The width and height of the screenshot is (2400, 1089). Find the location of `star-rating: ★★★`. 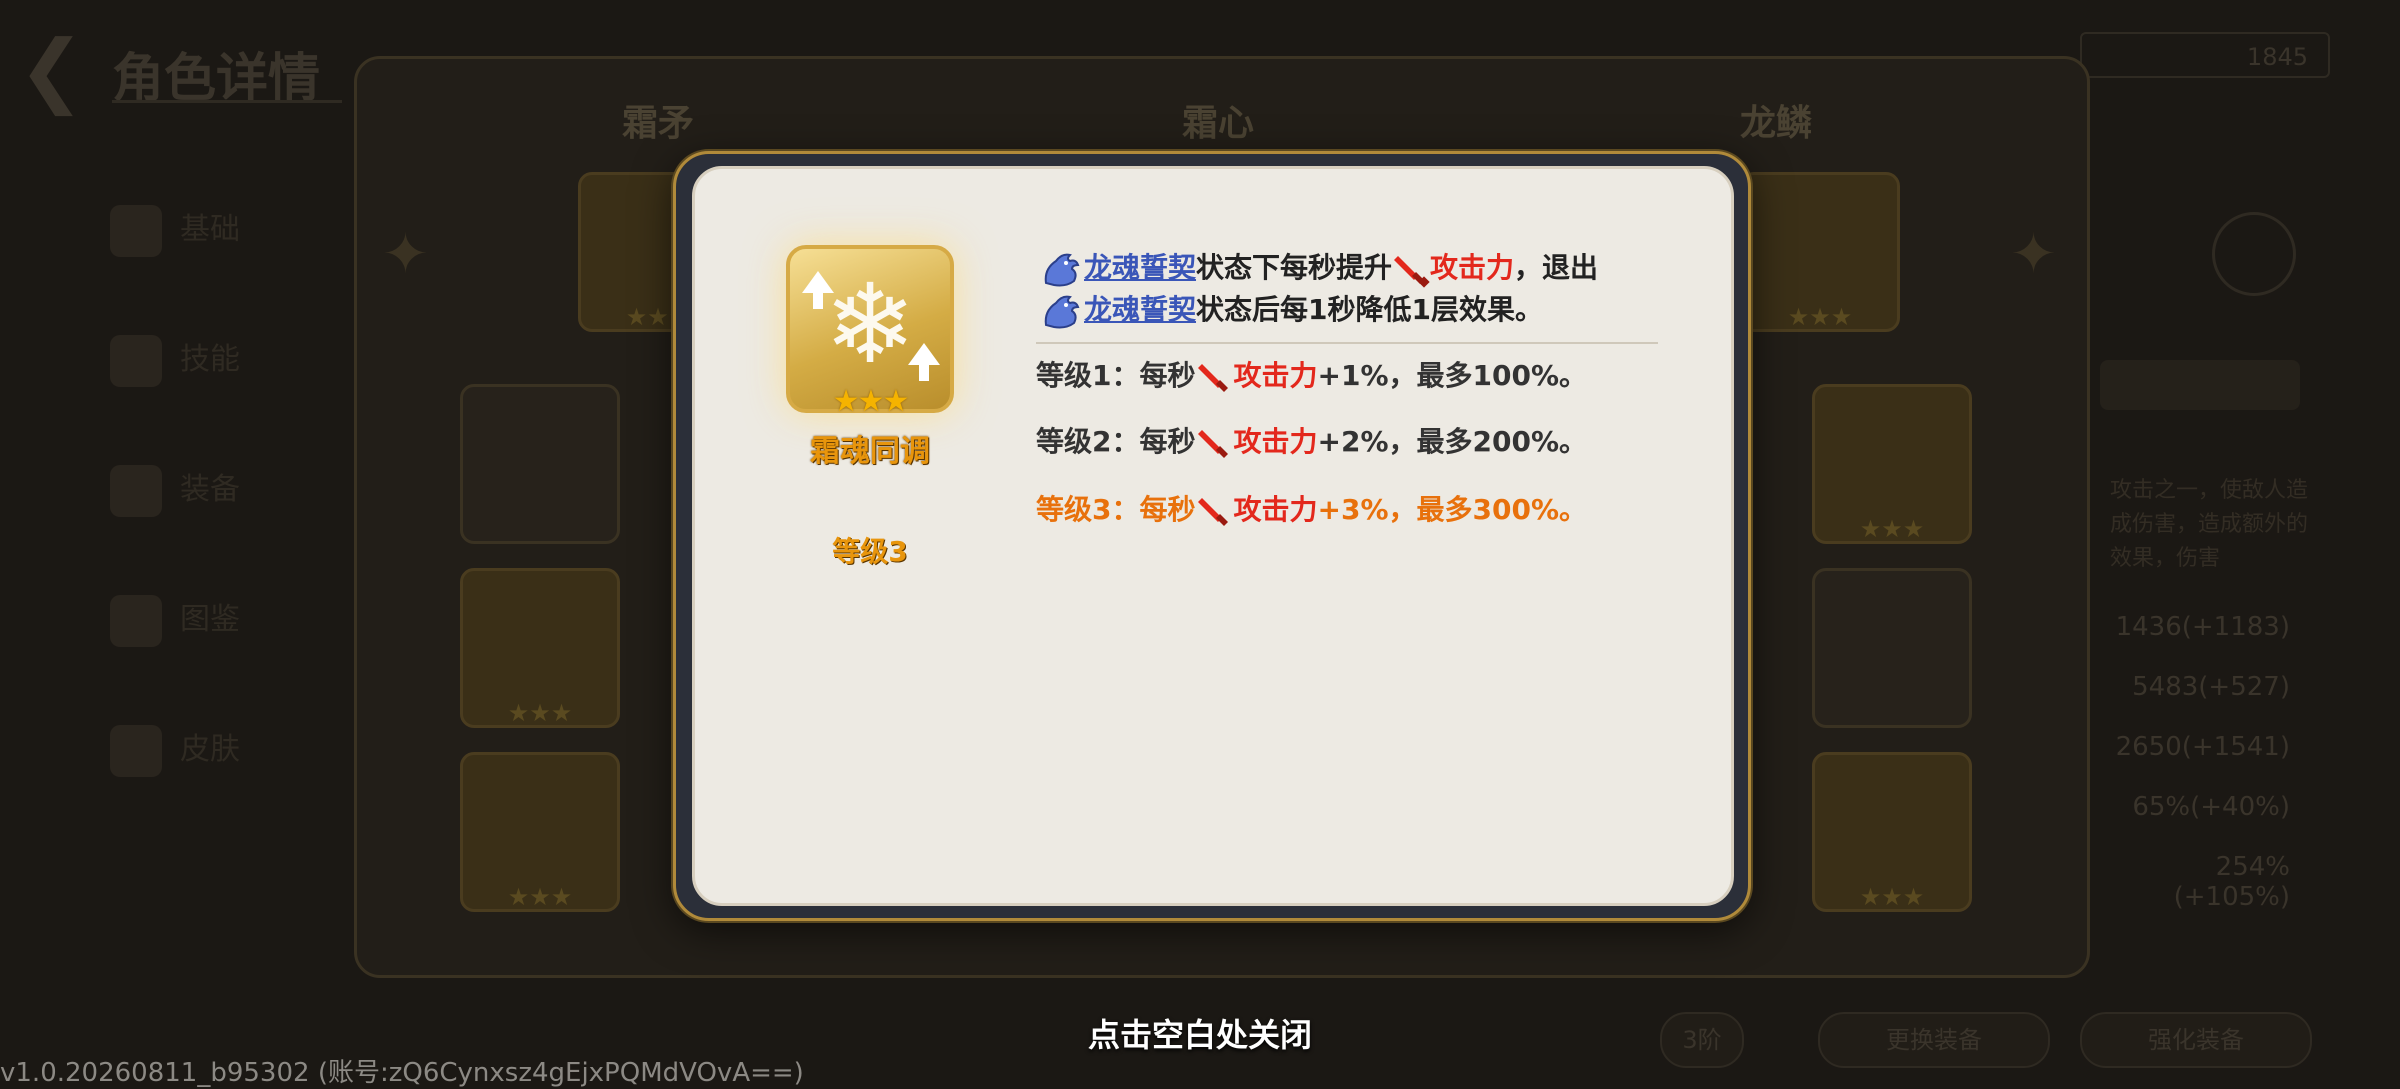

star-rating: ★★★ is located at coordinates (871, 401).